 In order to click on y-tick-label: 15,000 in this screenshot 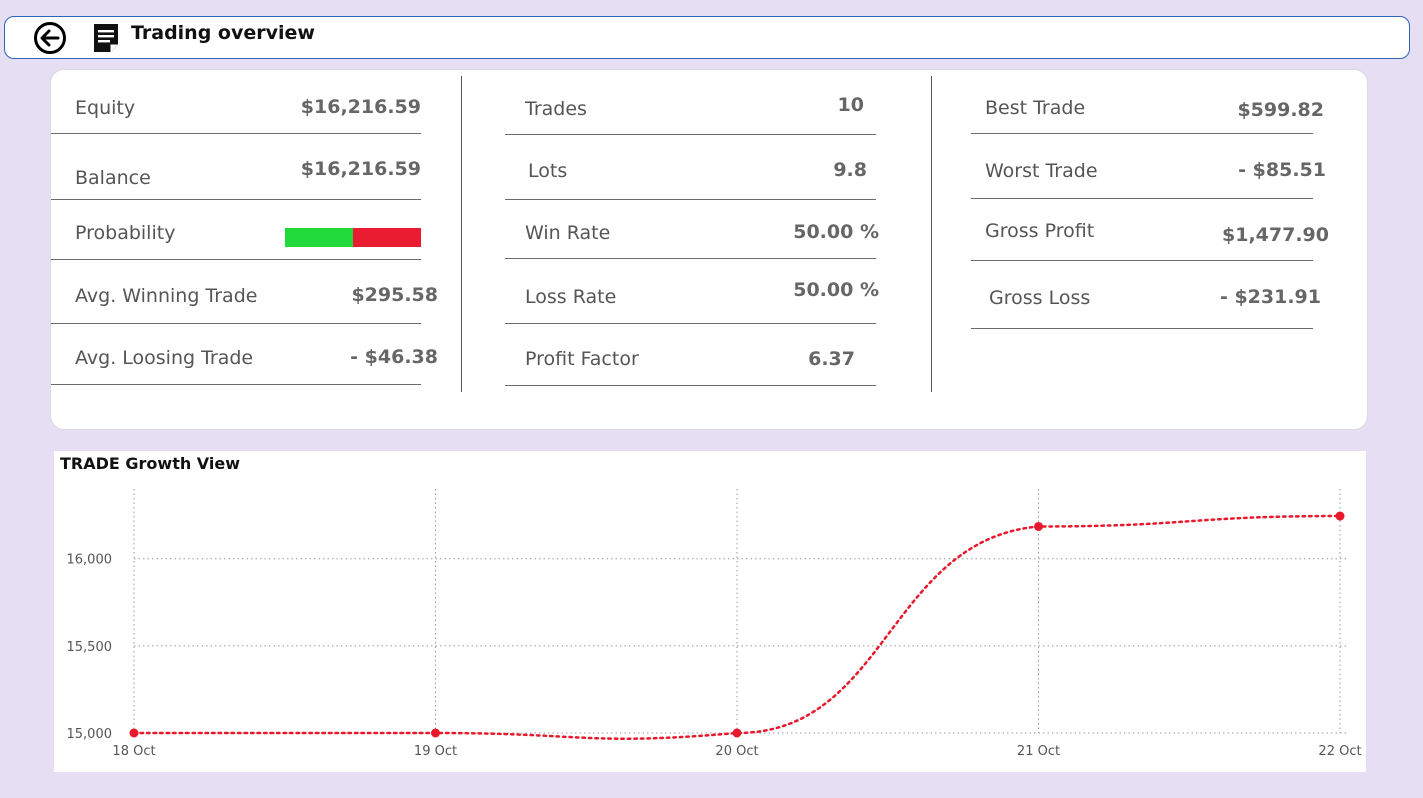, I will do `click(90, 734)`.